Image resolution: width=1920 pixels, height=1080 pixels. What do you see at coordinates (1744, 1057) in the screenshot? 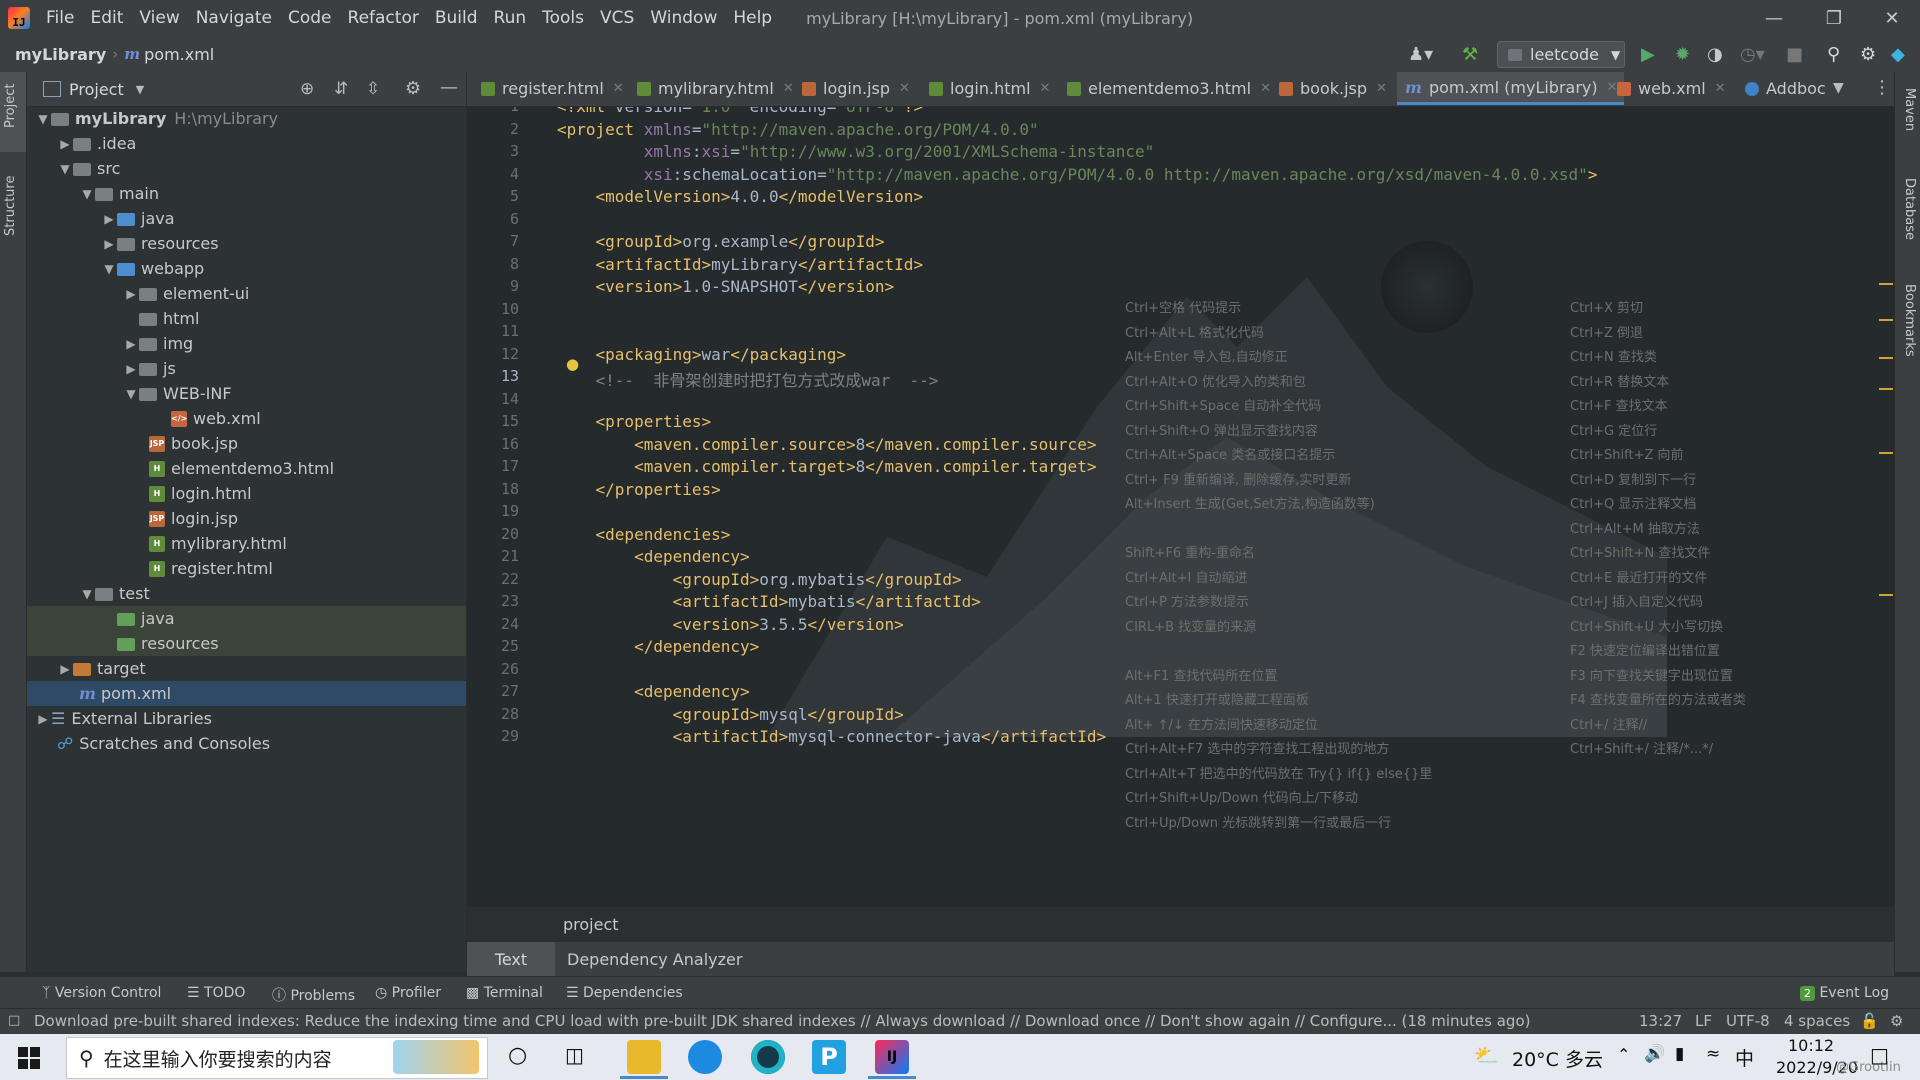
I see `input-method-indicator: 中` at bounding box center [1744, 1057].